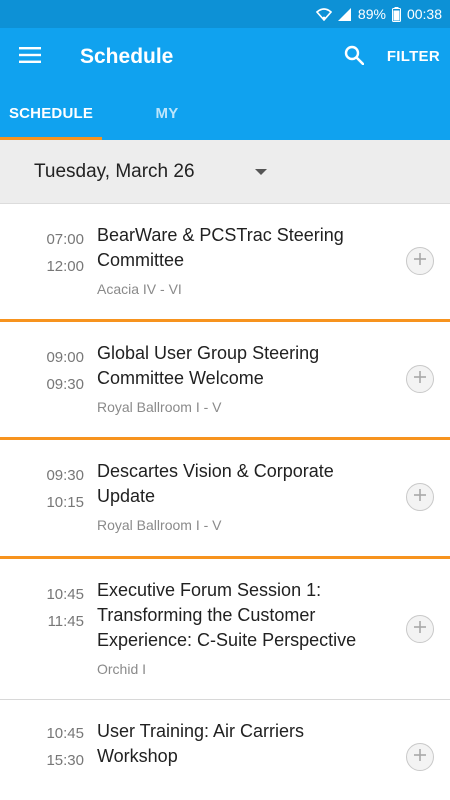  Describe the element at coordinates (65, 621) in the screenshot. I see `session-end-time: 11:45` at that location.